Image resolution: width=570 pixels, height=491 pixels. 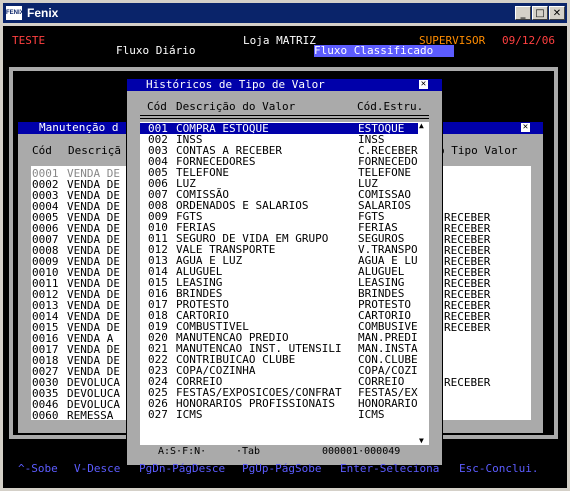 What do you see at coordinates (523, 13) in the screenshot?
I see `minimize-button: _` at bounding box center [523, 13].